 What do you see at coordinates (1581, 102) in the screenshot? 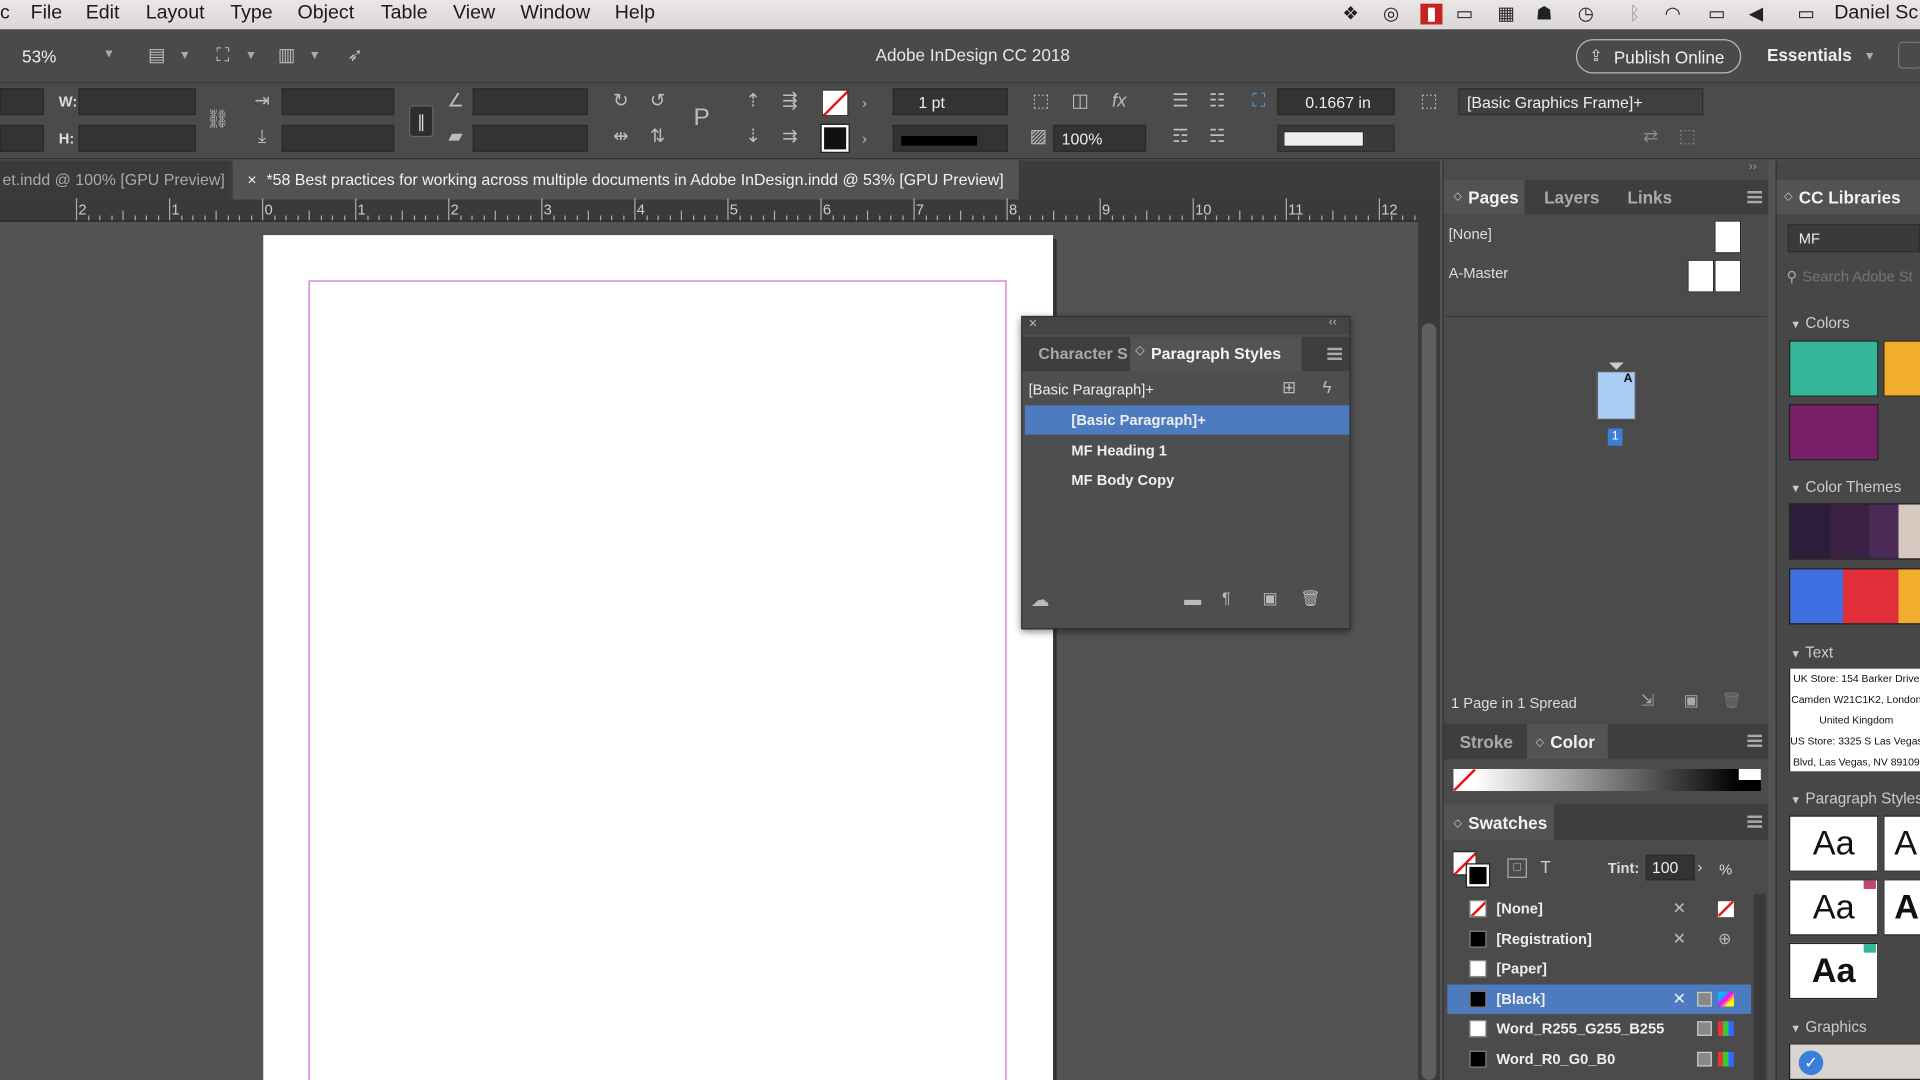
I see `object-style-select: [Basic Graphics Frame]+` at bounding box center [1581, 102].